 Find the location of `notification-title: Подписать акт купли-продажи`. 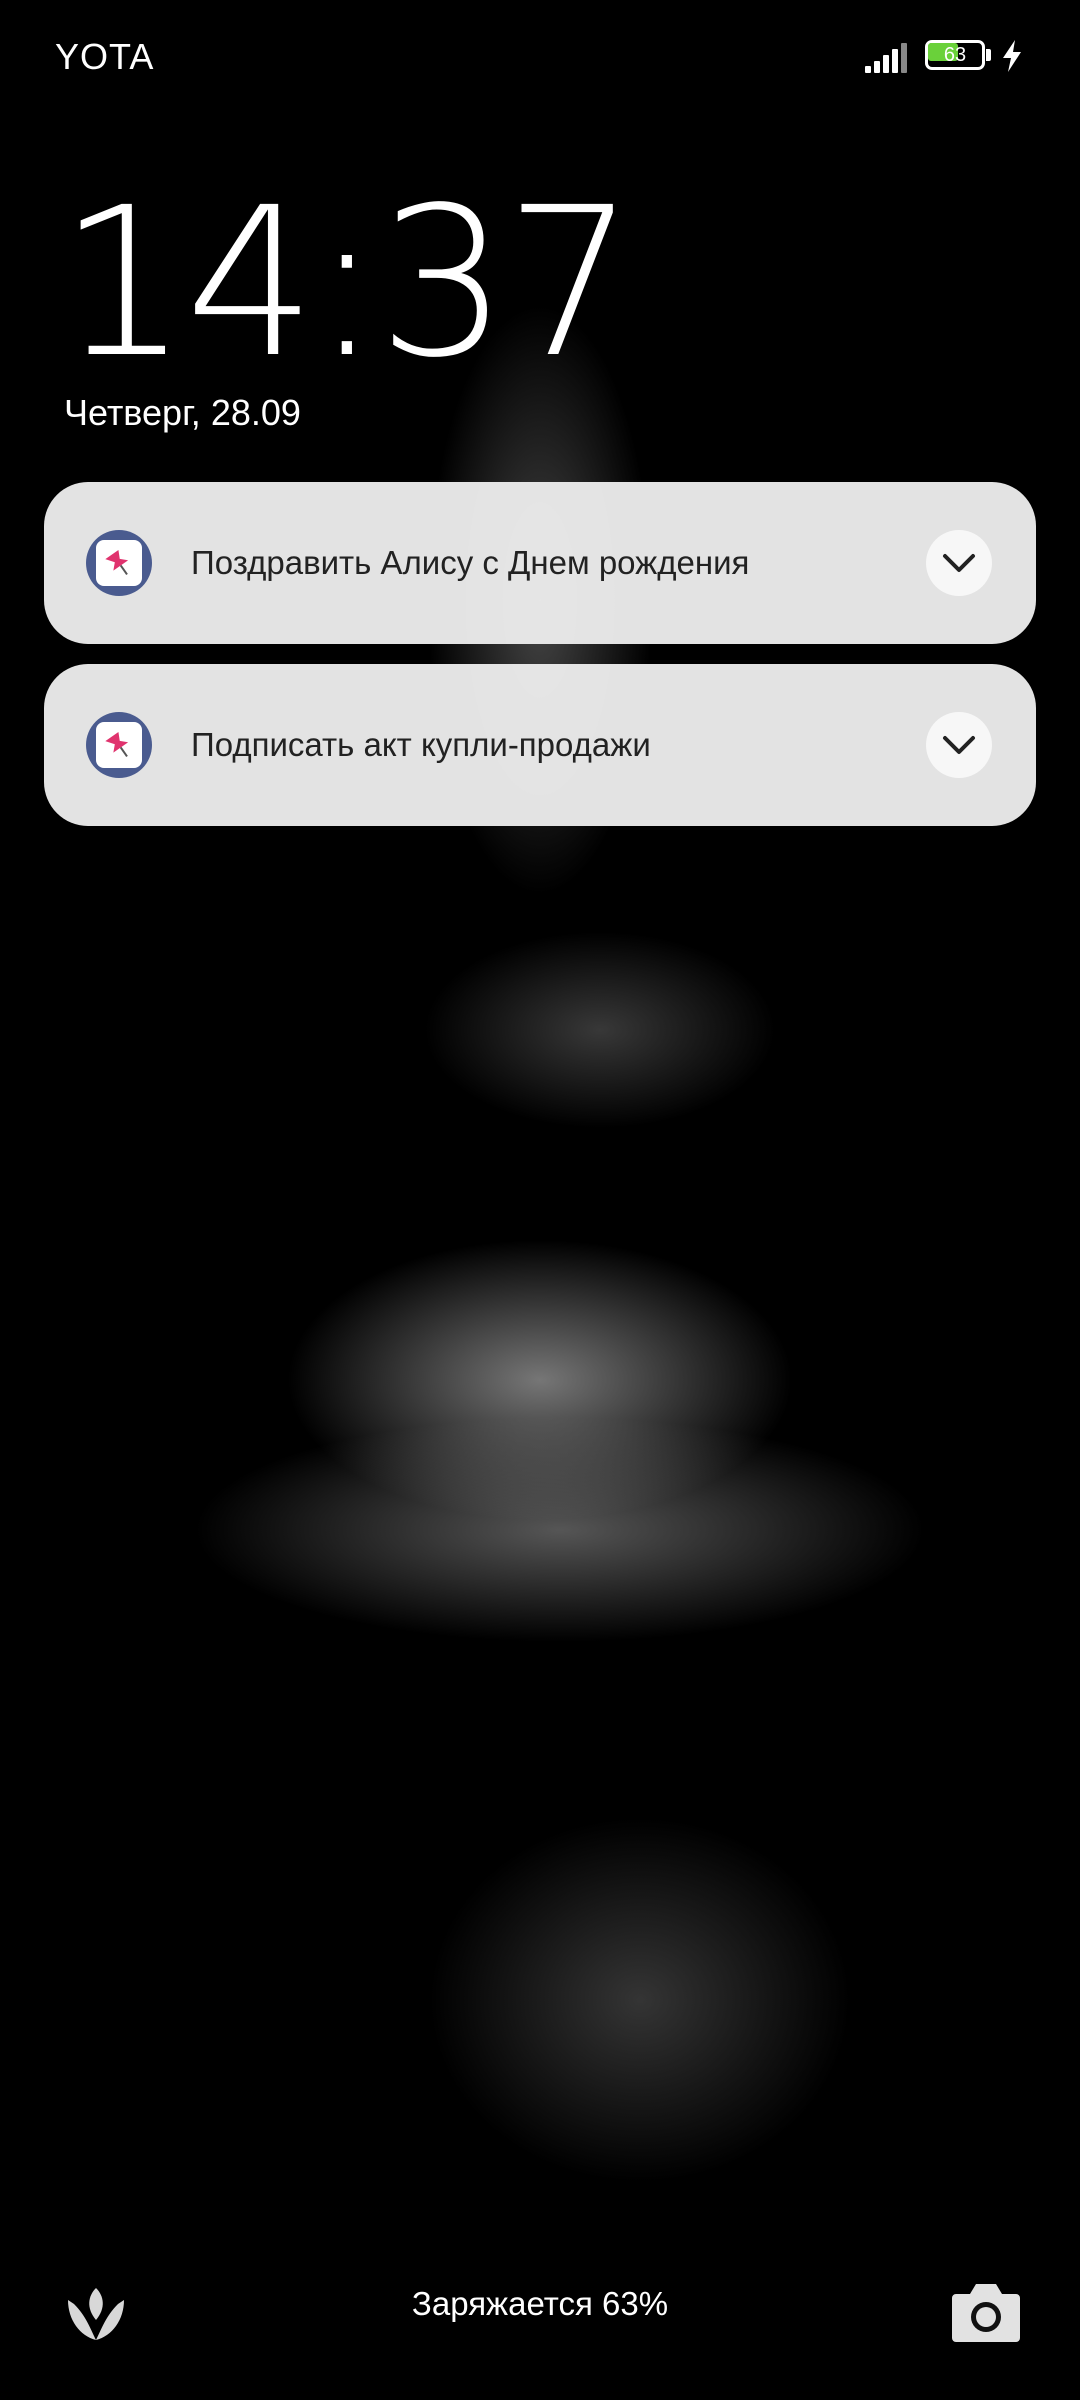

notification-title: Подписать акт купли-продажи is located at coordinates (421, 744).